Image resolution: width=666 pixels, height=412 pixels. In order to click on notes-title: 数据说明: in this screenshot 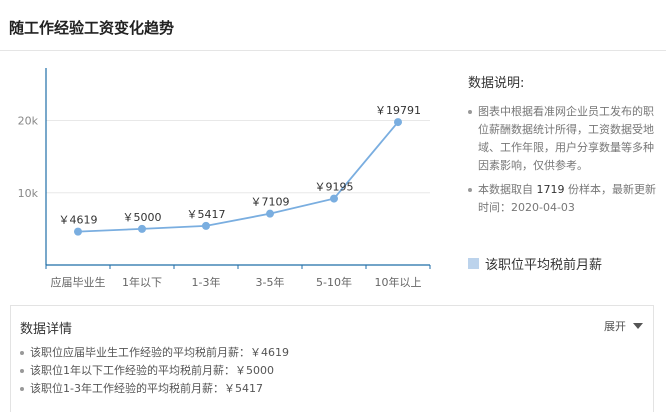, I will do `click(496, 83)`.